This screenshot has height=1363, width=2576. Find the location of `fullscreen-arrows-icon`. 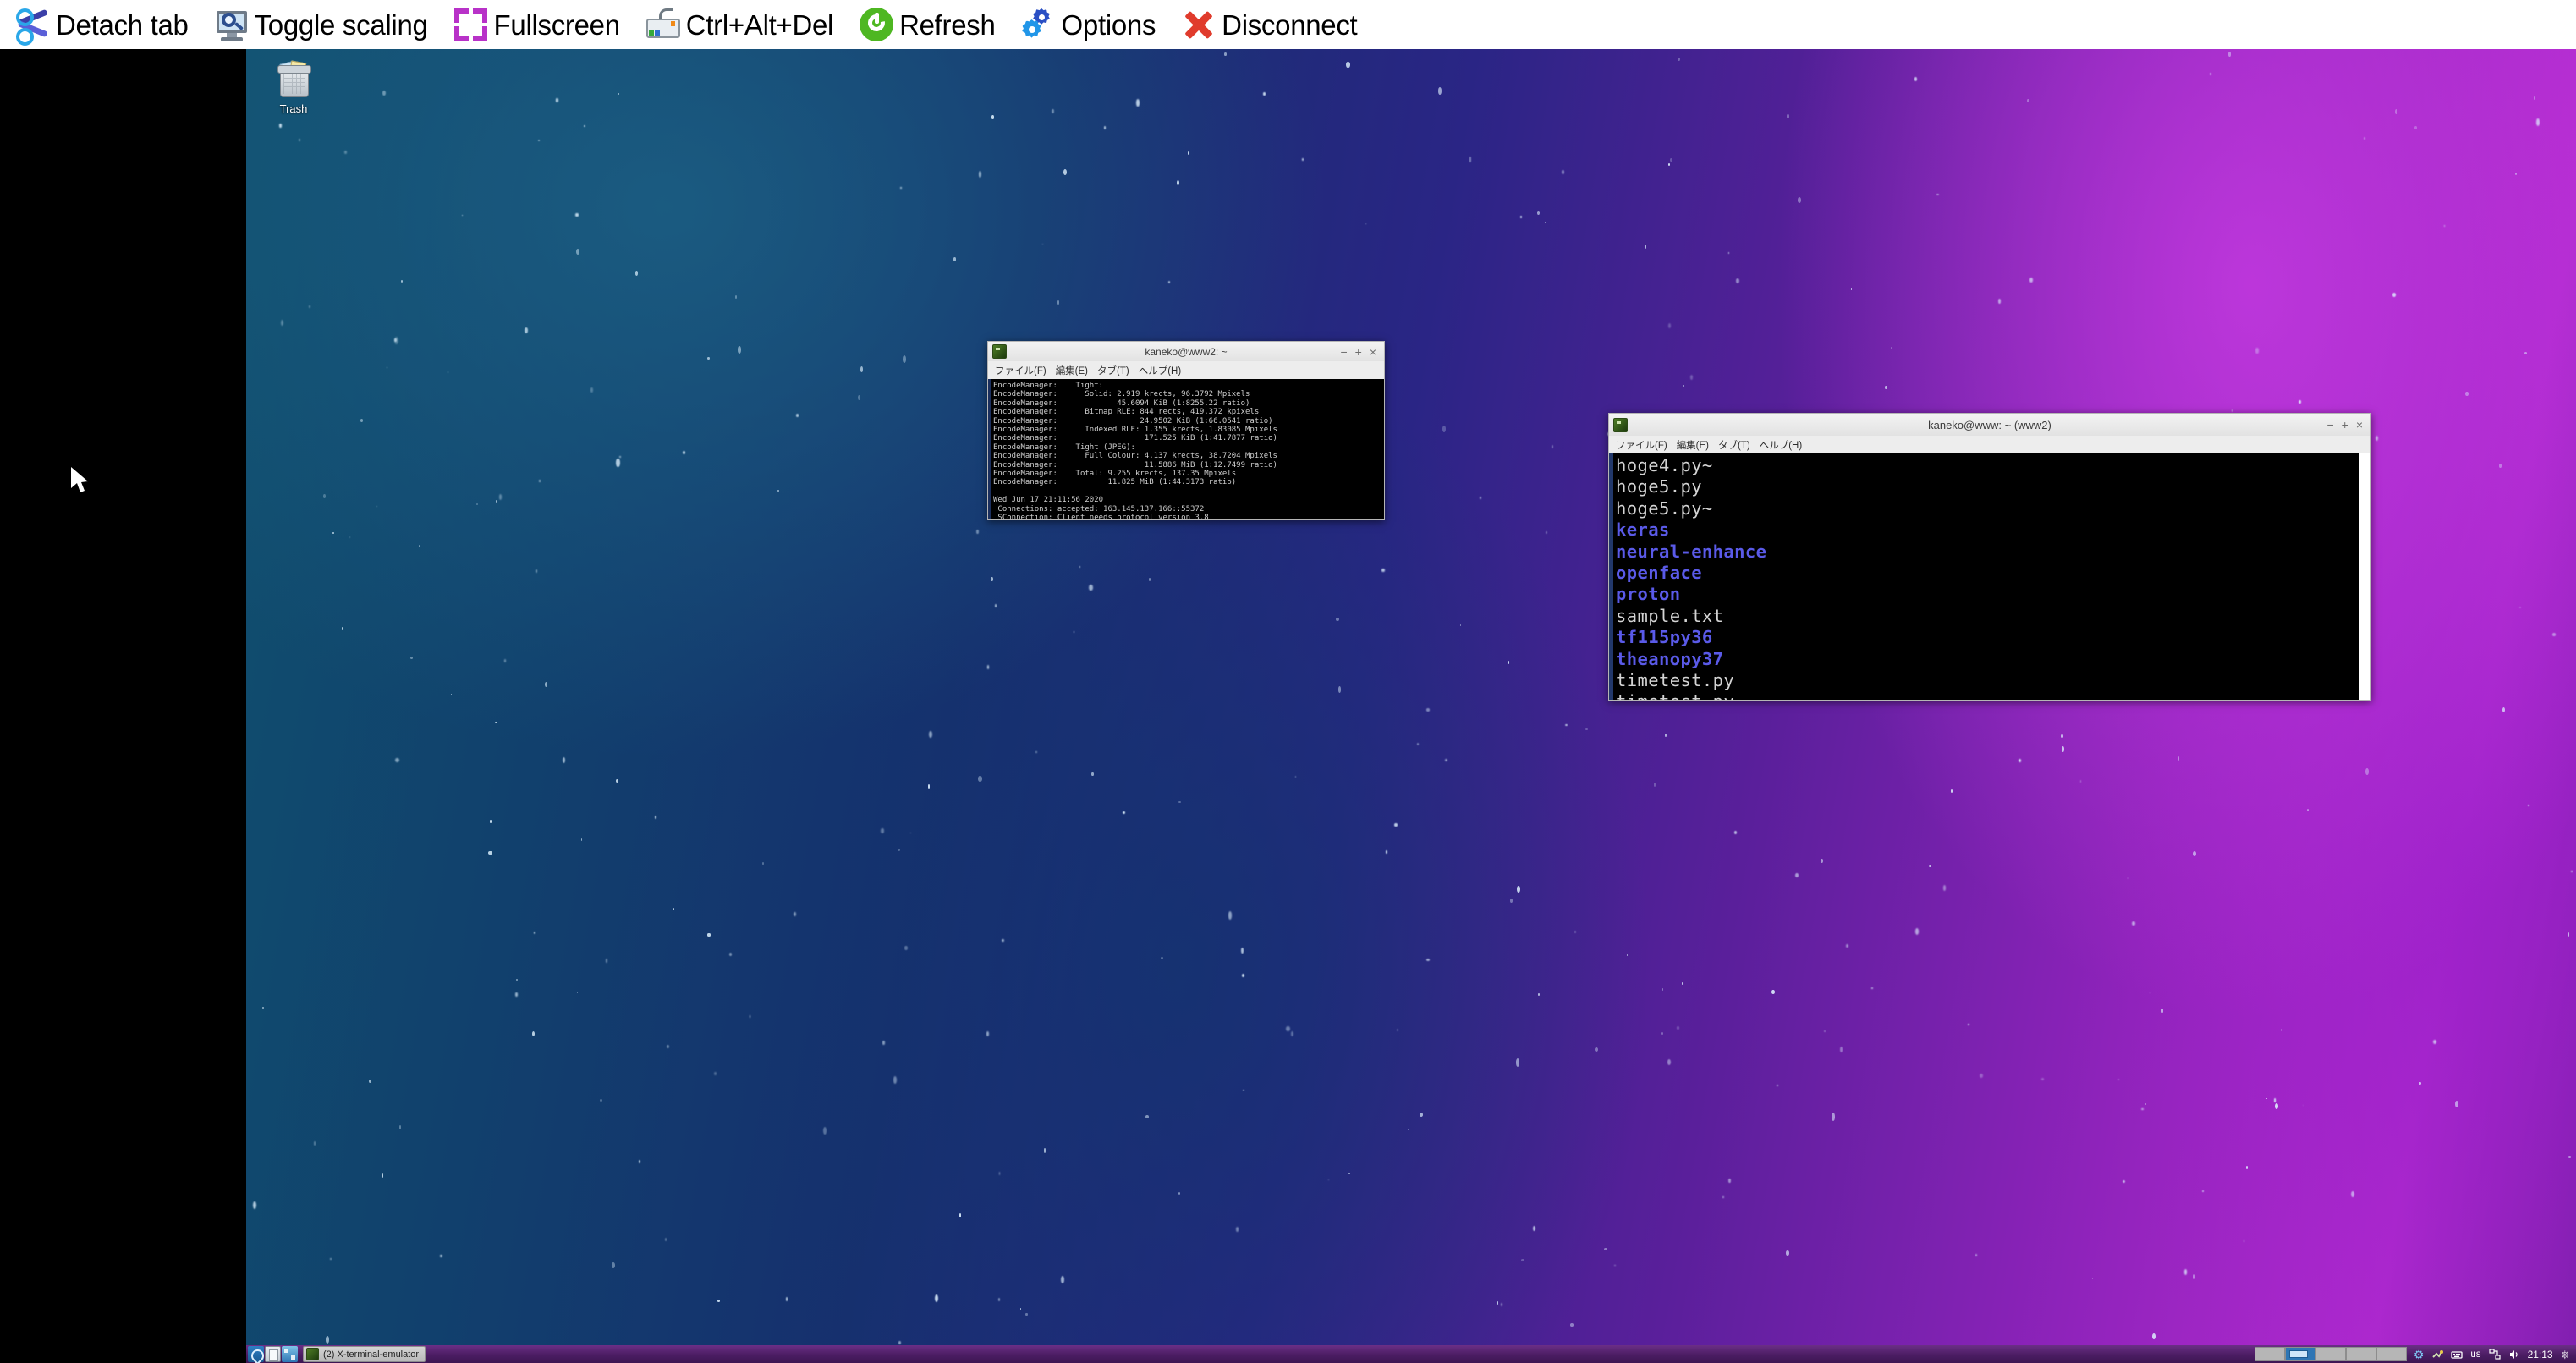

fullscreen-arrows-icon is located at coordinates (471, 24).